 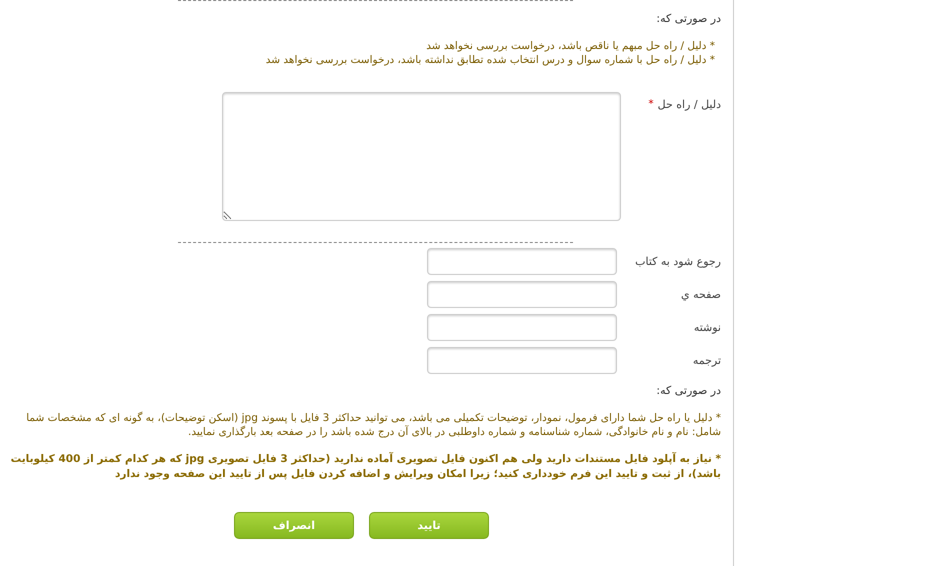 What do you see at coordinates (651, 104) in the screenshot?
I see `required-mark: *` at bounding box center [651, 104].